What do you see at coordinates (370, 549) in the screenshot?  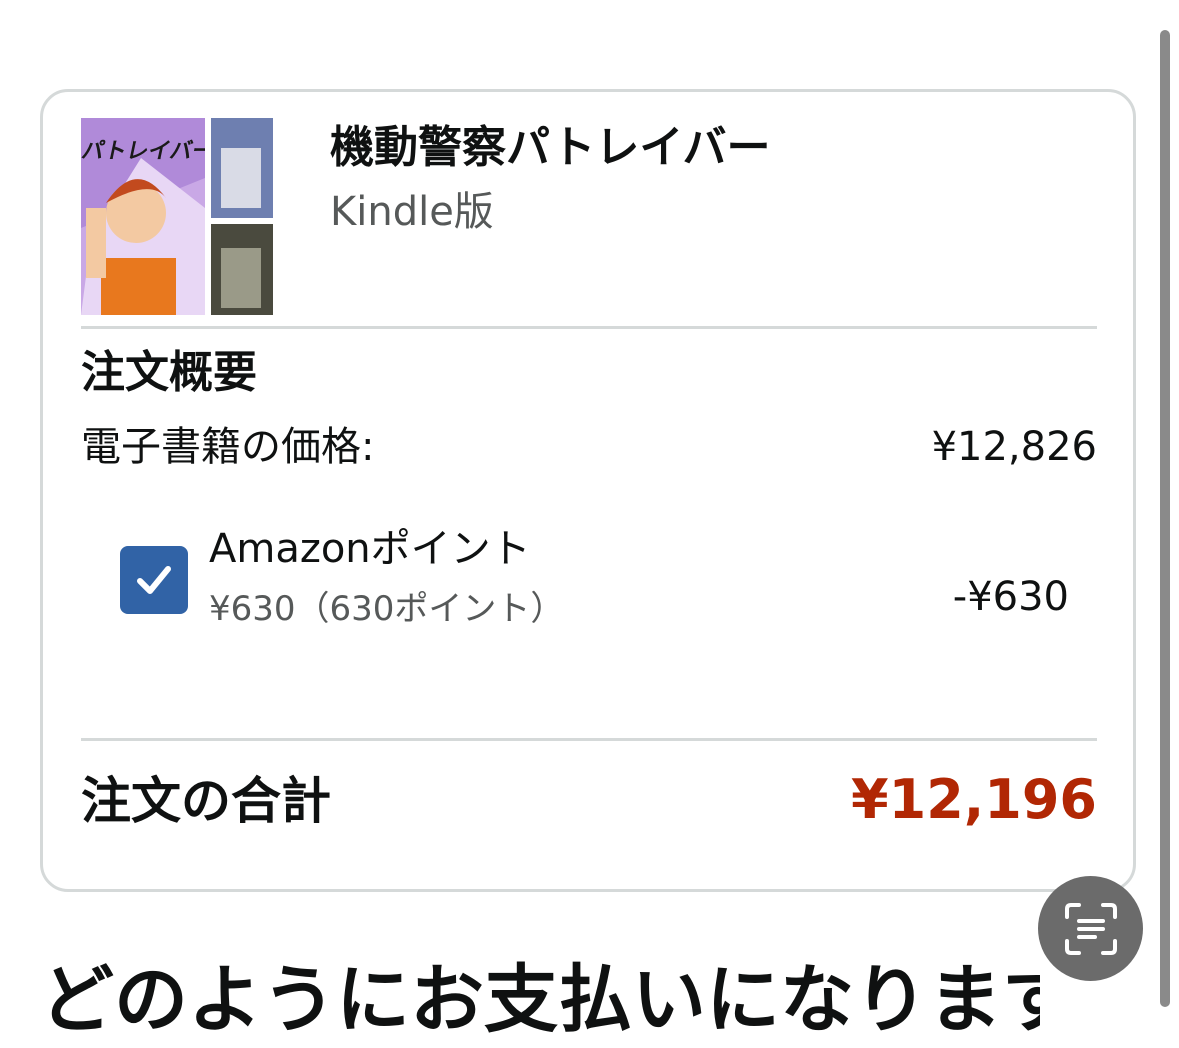 I see `amazon-points-label: Amazonポイント` at bounding box center [370, 549].